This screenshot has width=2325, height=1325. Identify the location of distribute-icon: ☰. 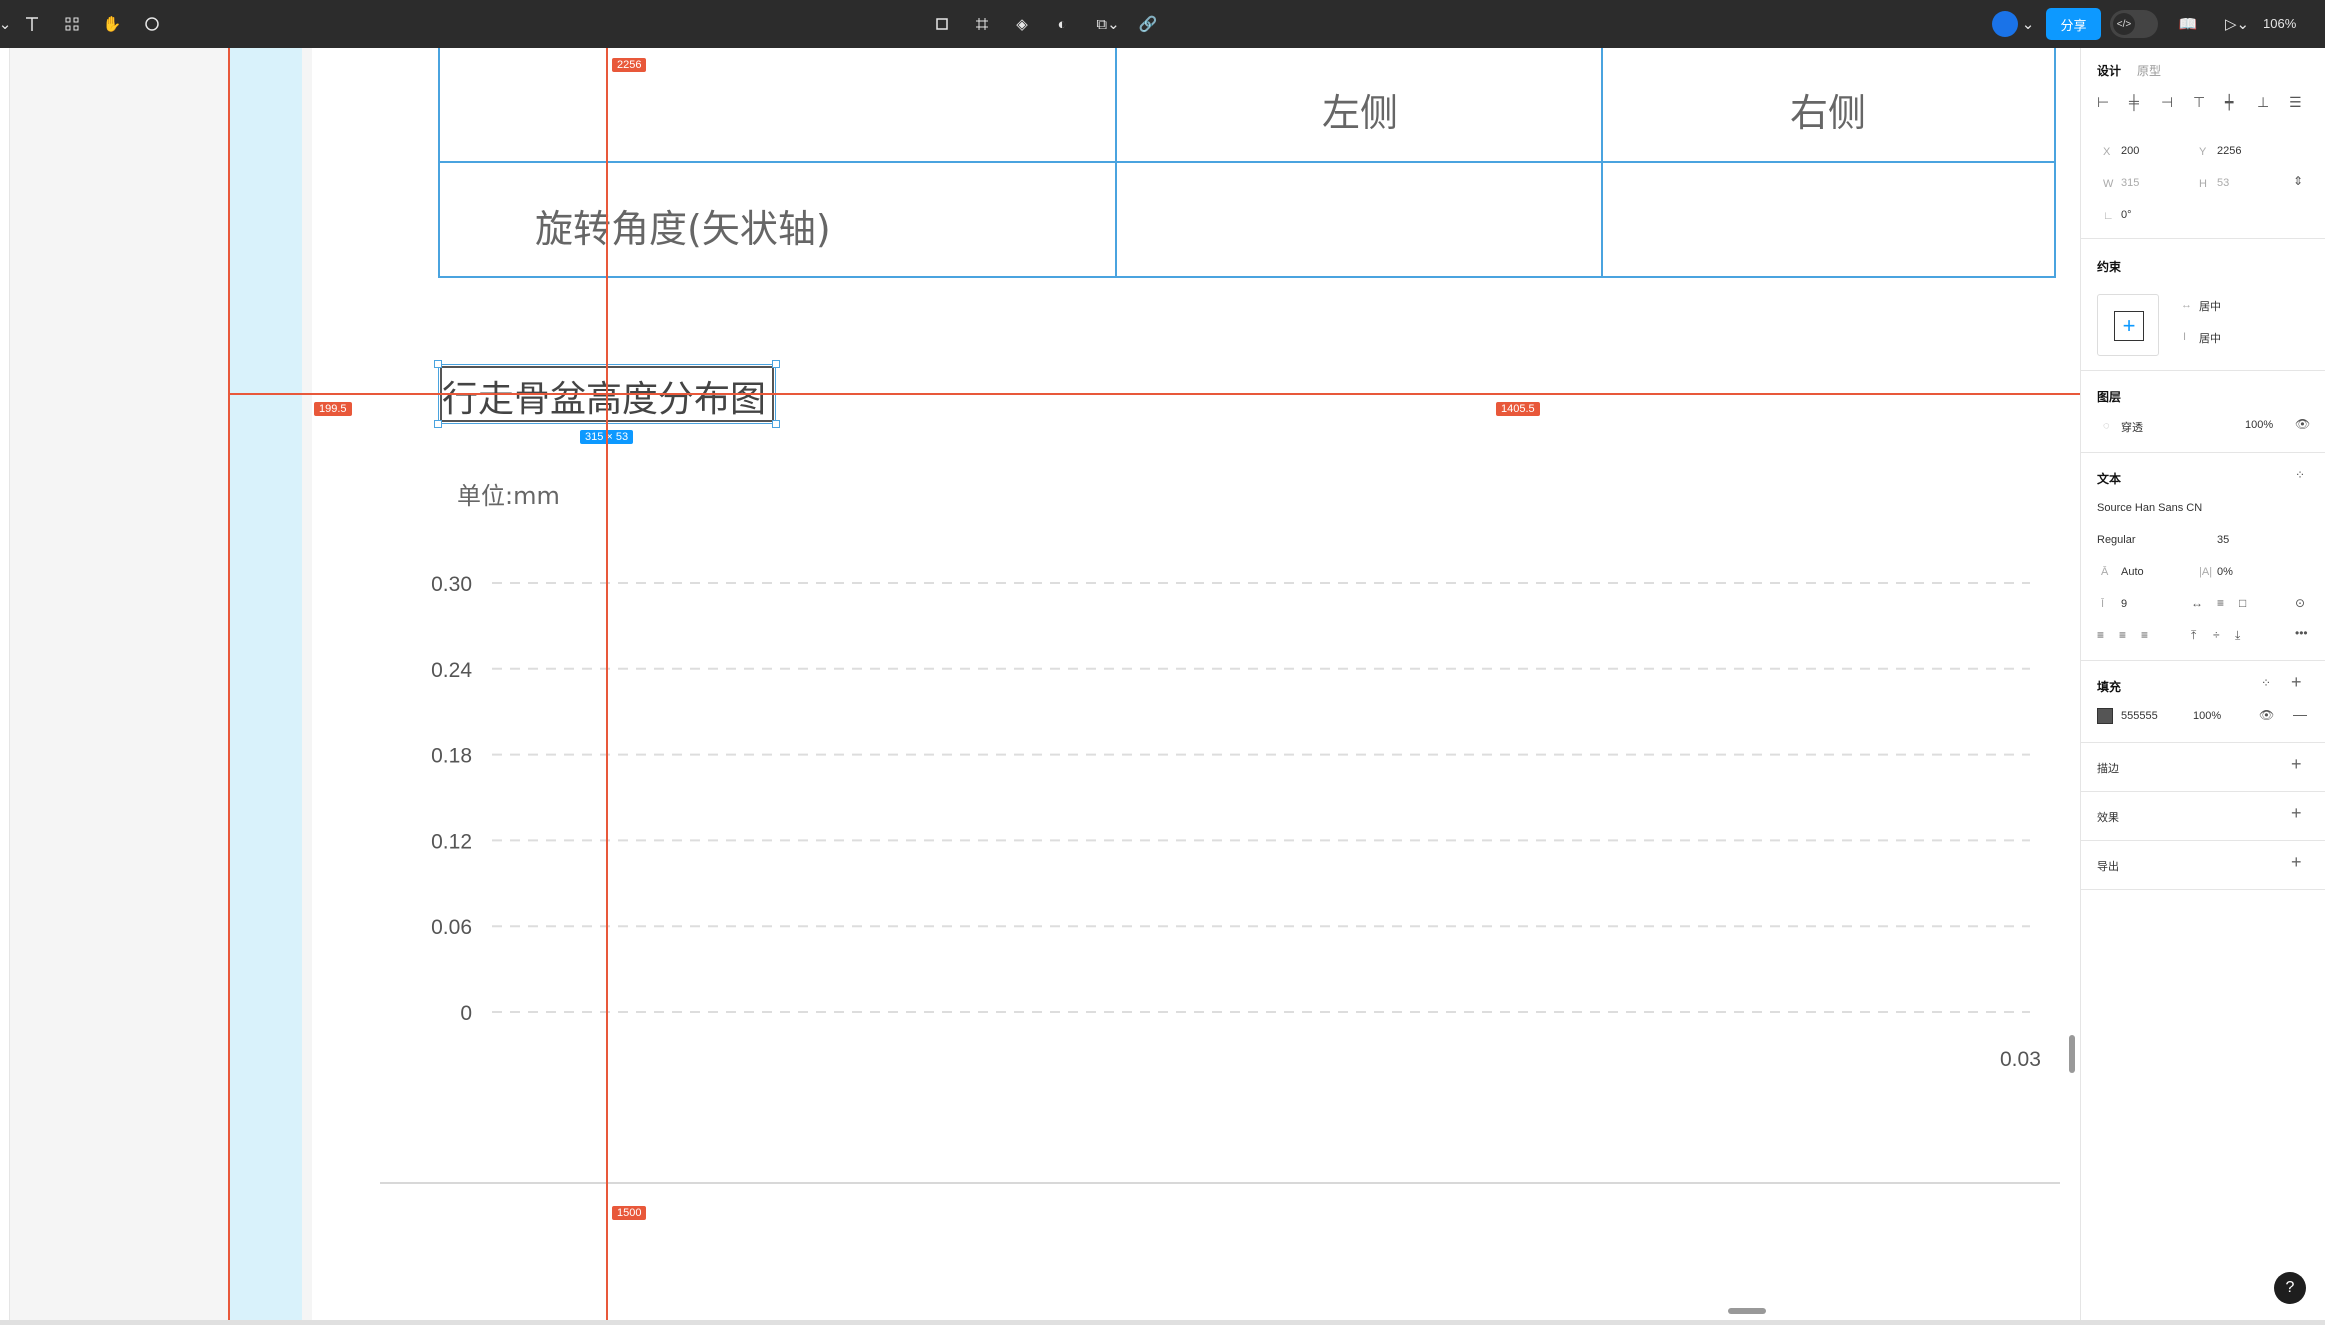
(2295, 102).